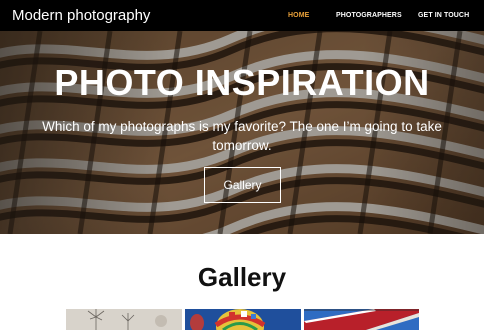 The image size is (484, 330). What do you see at coordinates (242, 185) in the screenshot?
I see `gallery-button: Gallery` at bounding box center [242, 185].